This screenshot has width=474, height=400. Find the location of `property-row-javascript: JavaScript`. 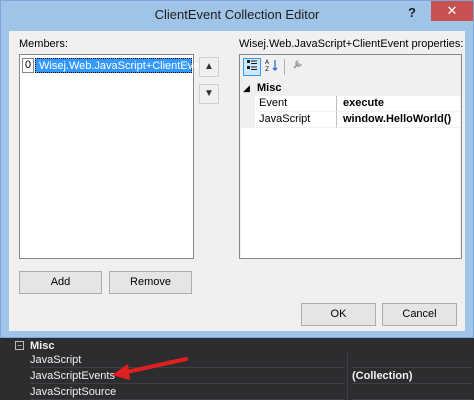

property-row-javascript: JavaScript is located at coordinates (237, 360).